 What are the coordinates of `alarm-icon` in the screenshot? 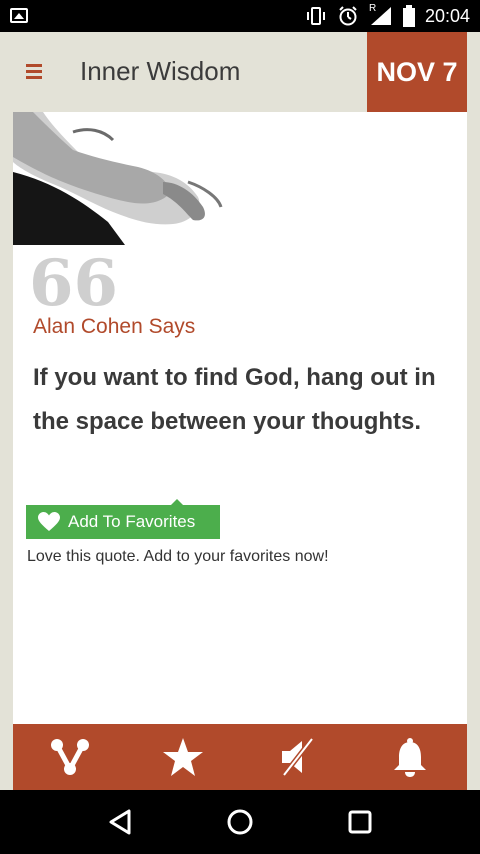 It's located at (348, 16).